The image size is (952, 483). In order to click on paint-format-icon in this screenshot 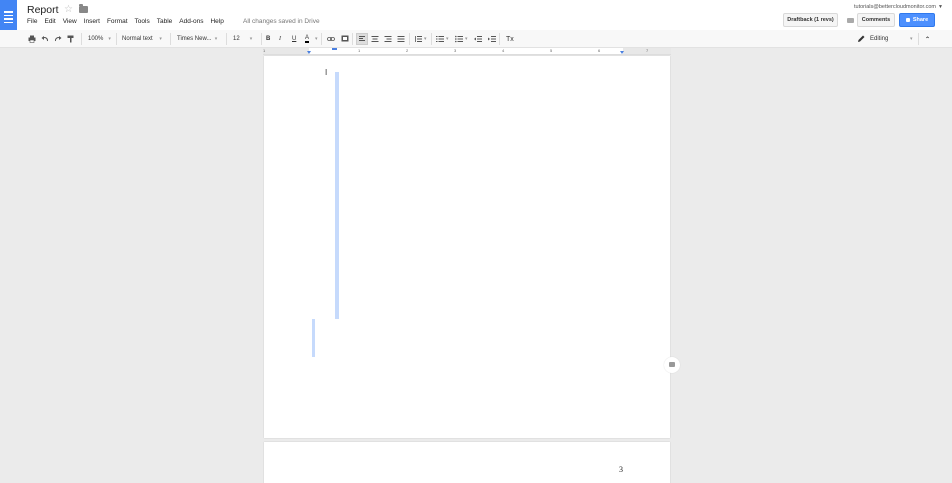, I will do `click(71, 39)`.